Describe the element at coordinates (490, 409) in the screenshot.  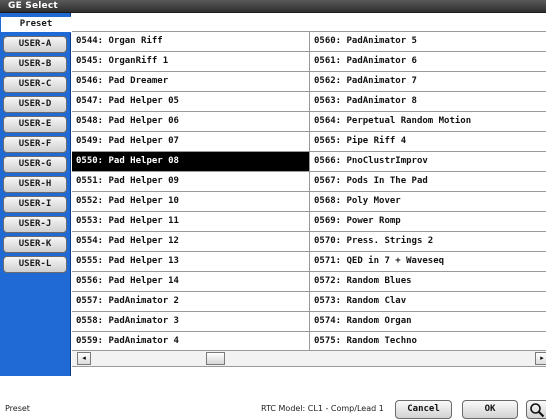
I see `ok-button: OK` at that location.